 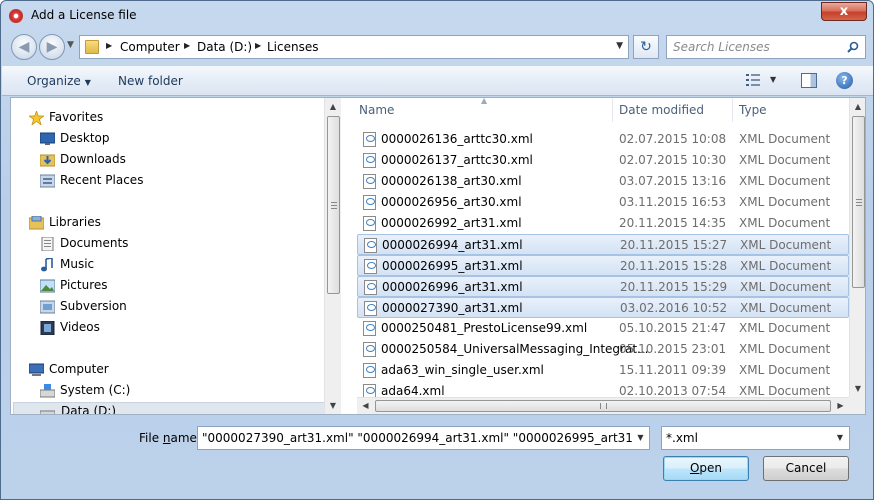 I want to click on file-date: 03.02.2016 10:52, so click(x=674, y=308).